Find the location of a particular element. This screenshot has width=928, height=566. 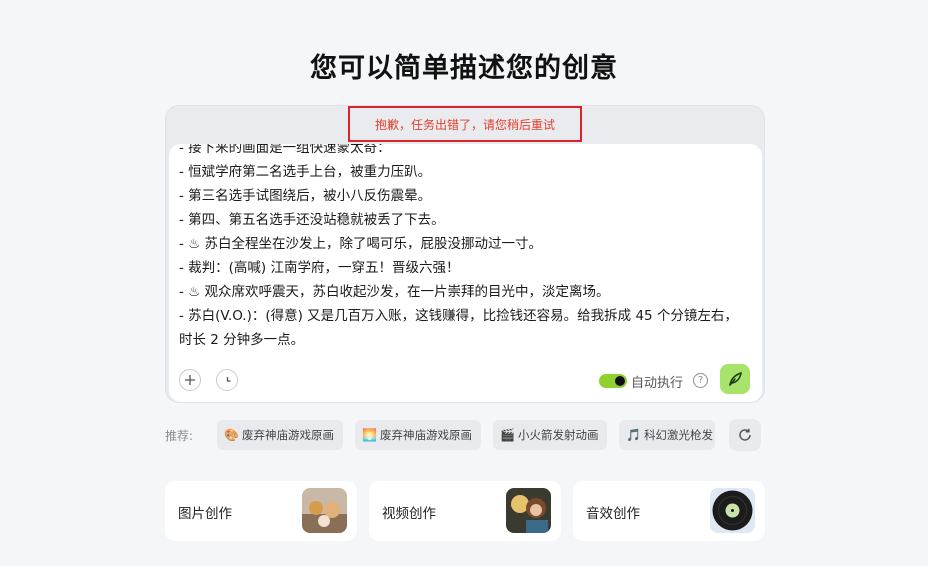

prompt-line: - 接下来的画面是一组快速蒙太奇： is located at coordinates (285, 150).